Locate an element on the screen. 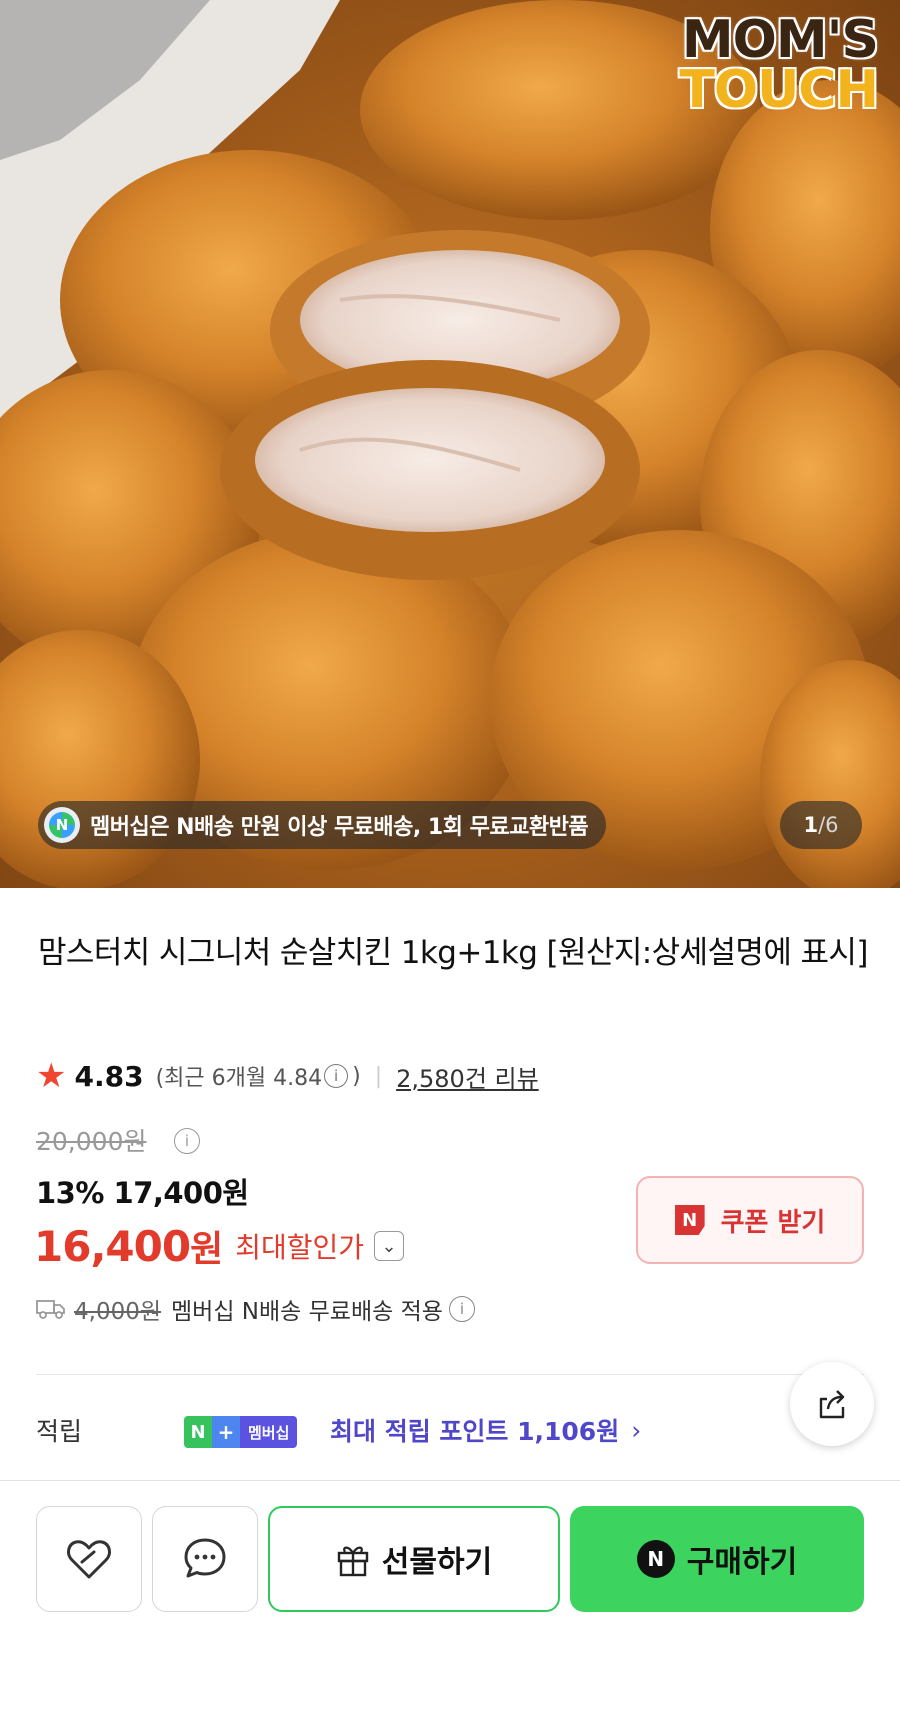 The image size is (900, 1711). brand-logo-line2: TOUCH is located at coordinates (779, 90).